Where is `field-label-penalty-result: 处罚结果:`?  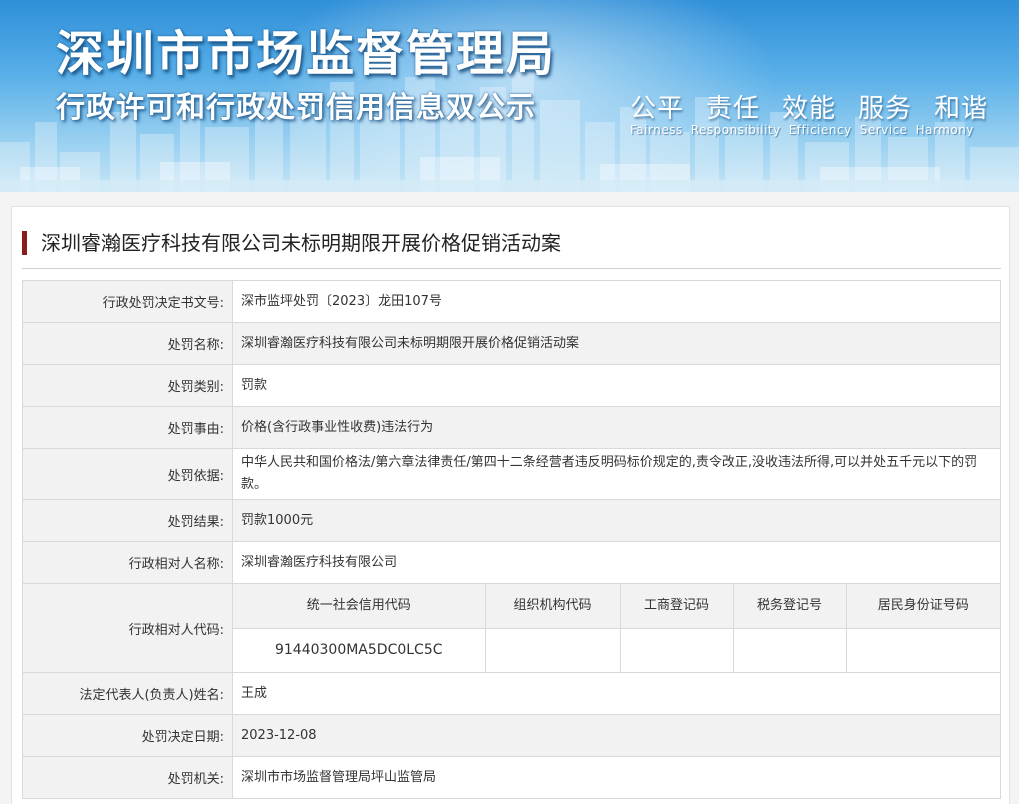 field-label-penalty-result: 处罚结果: is located at coordinates (127, 520).